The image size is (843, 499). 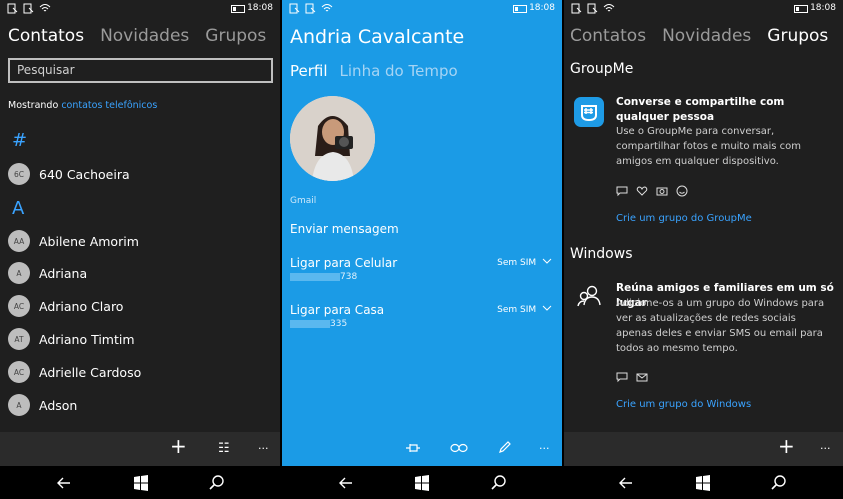 I want to click on contact-name: Adson, so click(x=58, y=405).